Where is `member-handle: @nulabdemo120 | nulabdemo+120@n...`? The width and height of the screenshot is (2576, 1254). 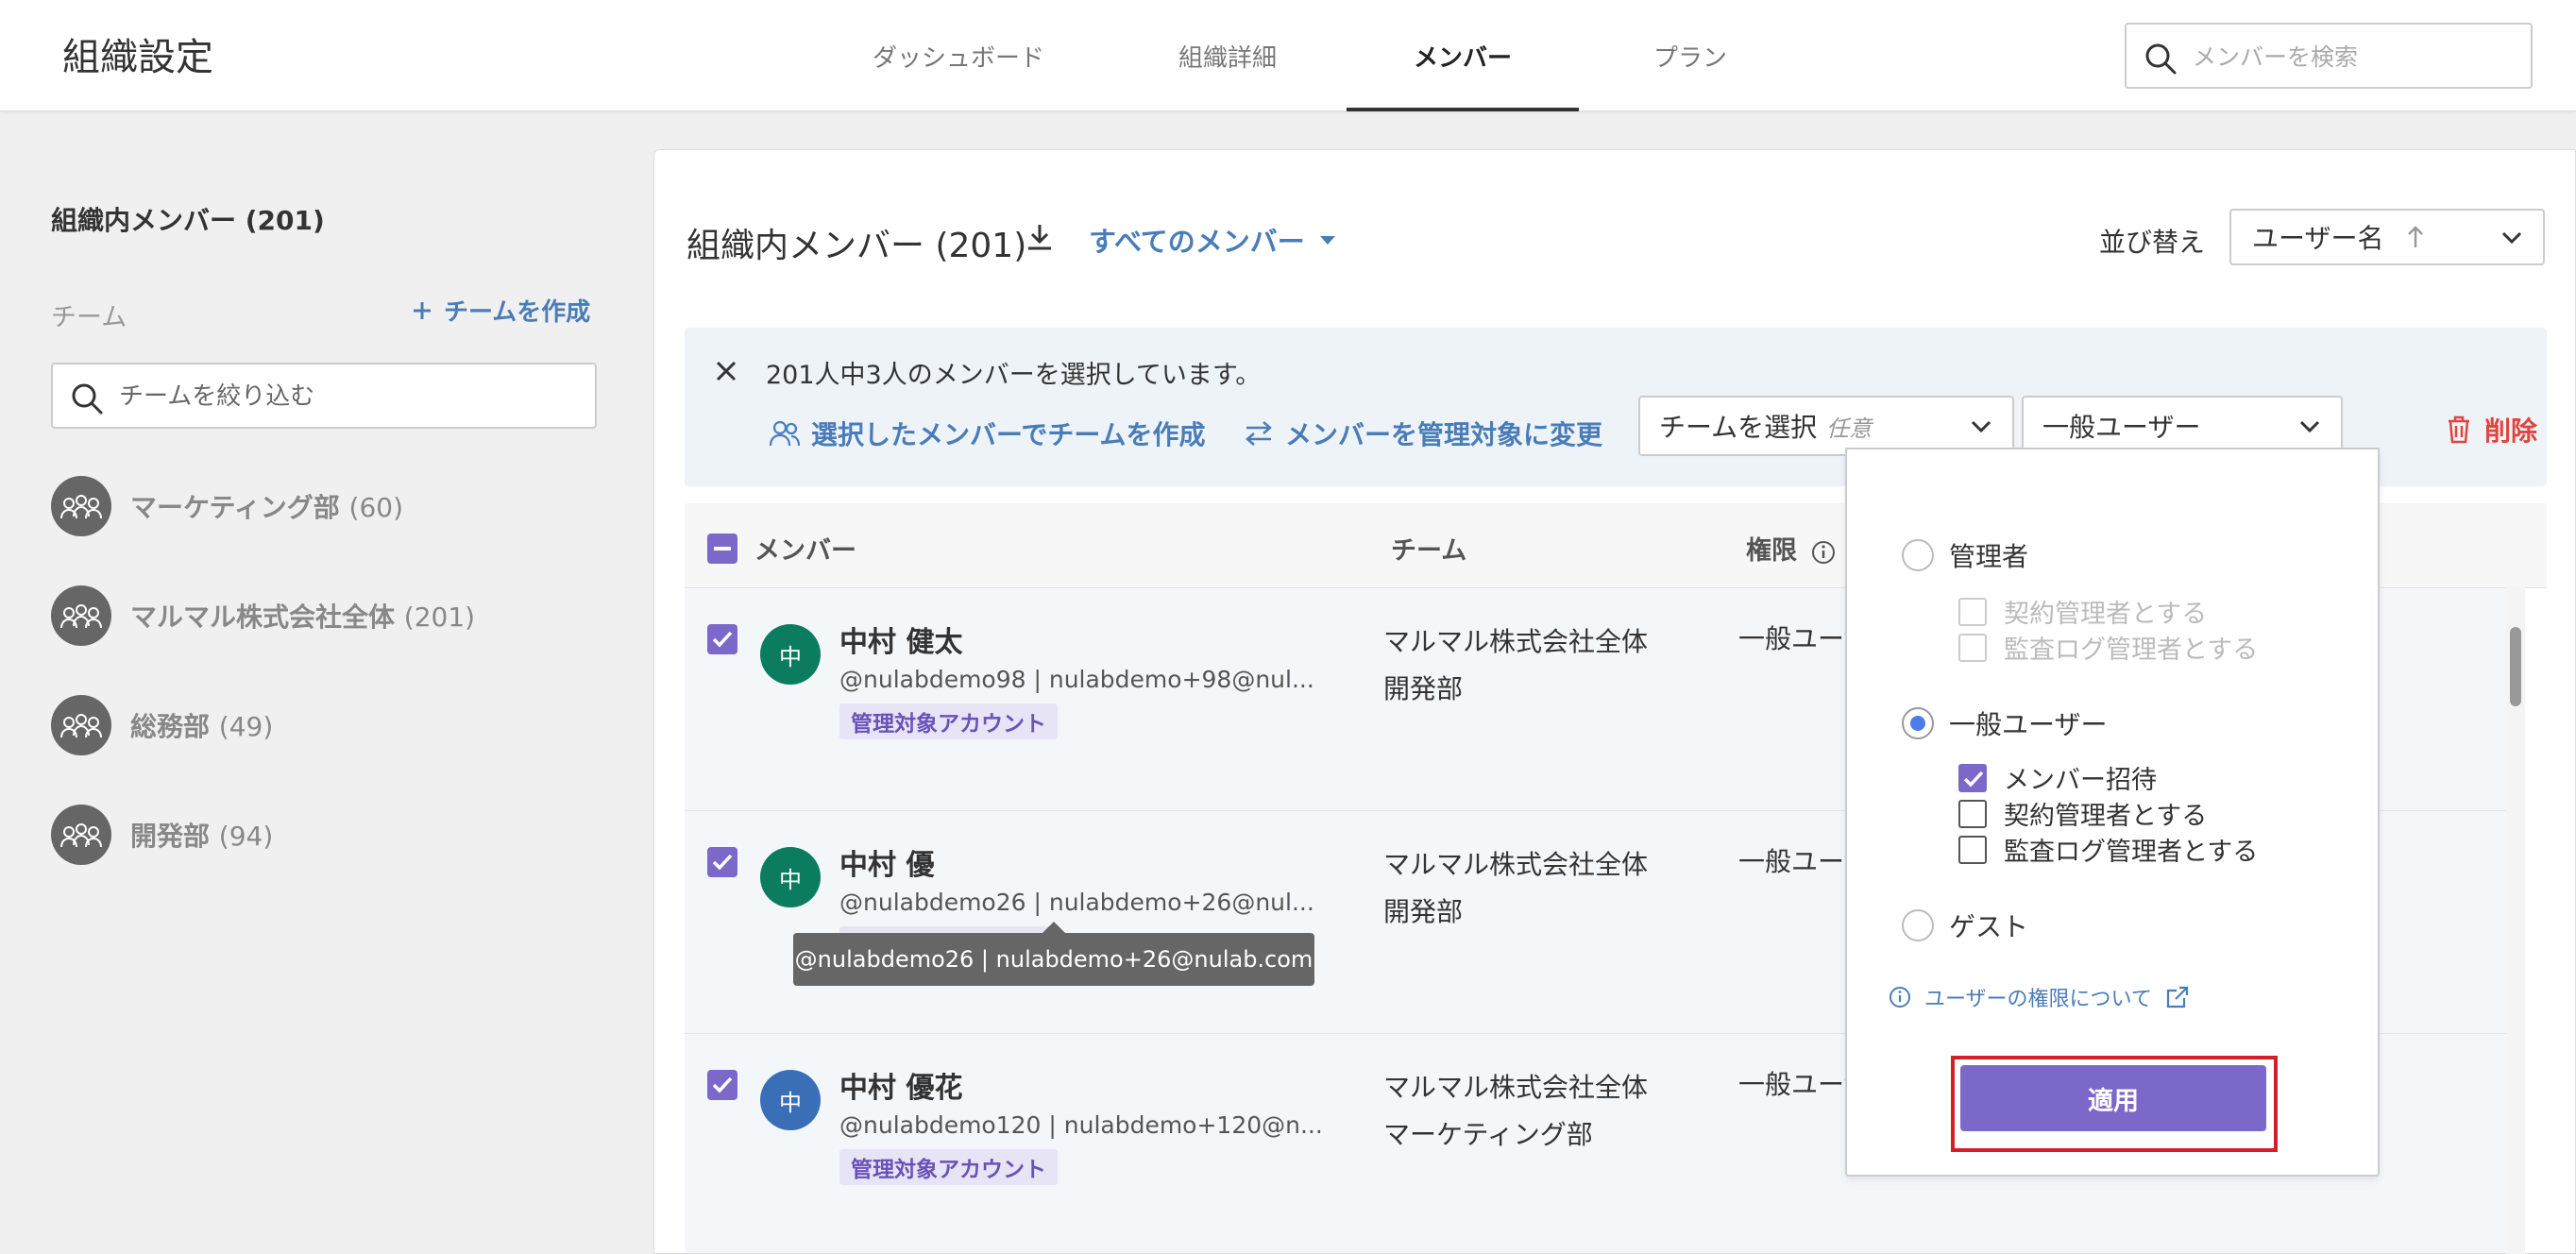 member-handle: @nulabdemo120 | nulabdemo+120@n... is located at coordinates (1081, 1125).